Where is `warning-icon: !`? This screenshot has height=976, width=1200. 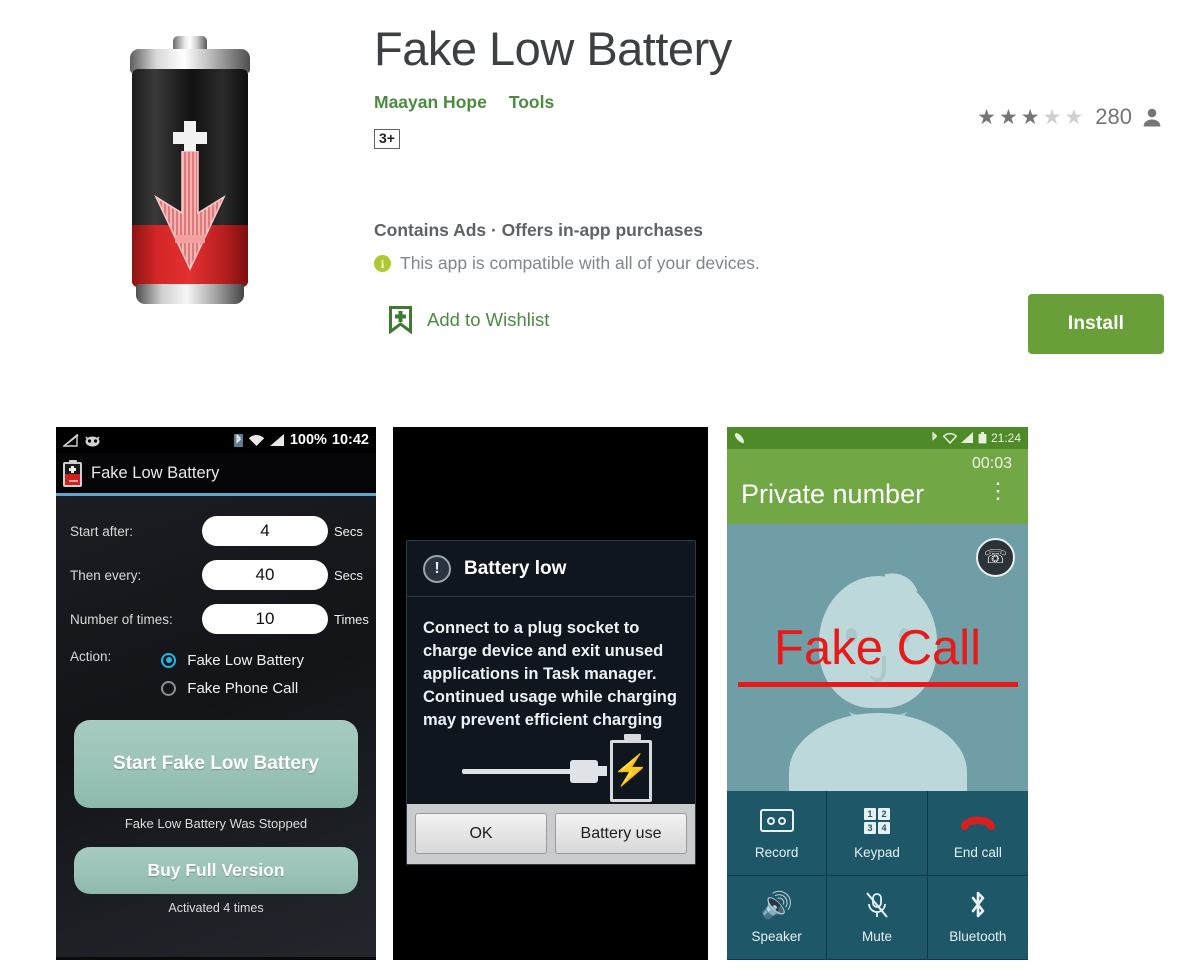 warning-icon: ! is located at coordinates (437, 569).